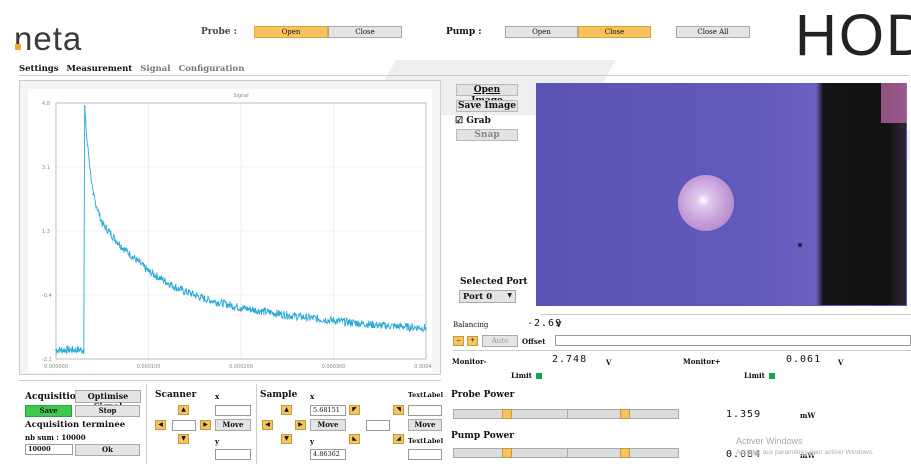 This screenshot has height=469, width=911. What do you see at coordinates (487, 135) in the screenshot?
I see `snap-button: Snap` at bounding box center [487, 135].